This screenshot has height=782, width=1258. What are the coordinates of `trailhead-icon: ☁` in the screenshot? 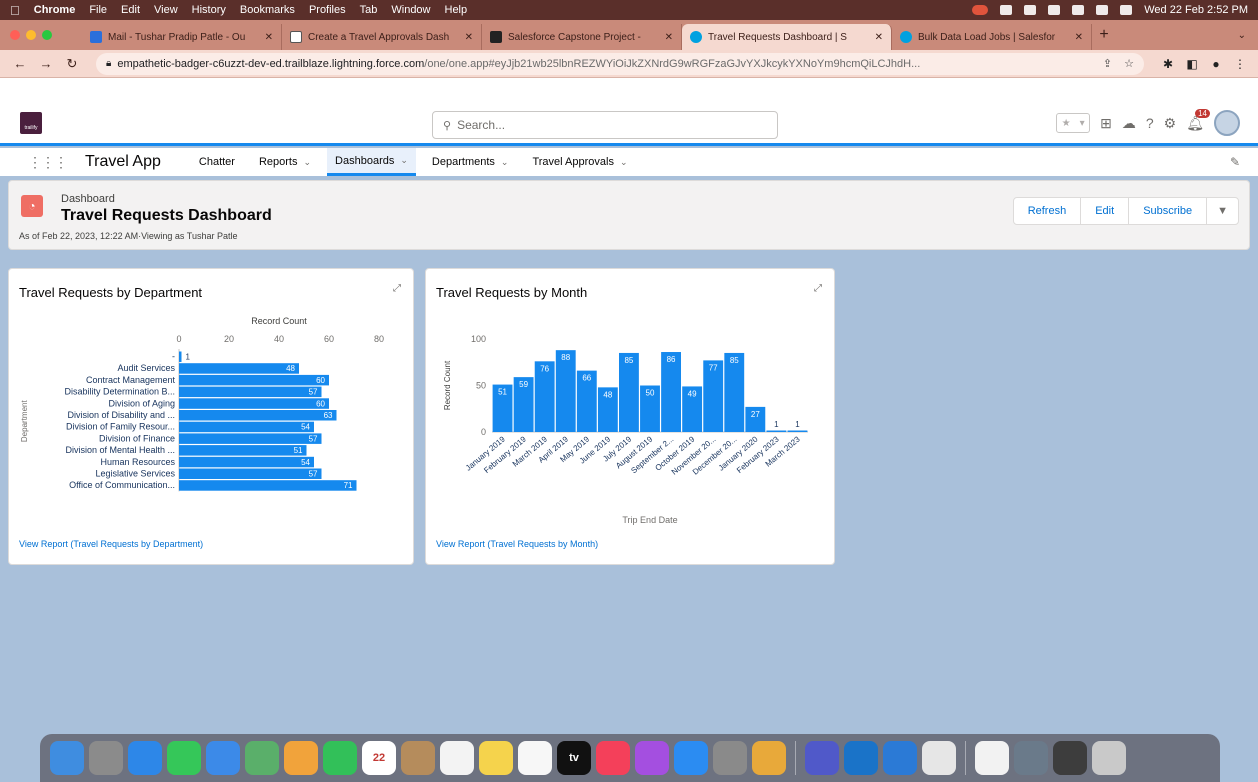 It's located at (1129, 123).